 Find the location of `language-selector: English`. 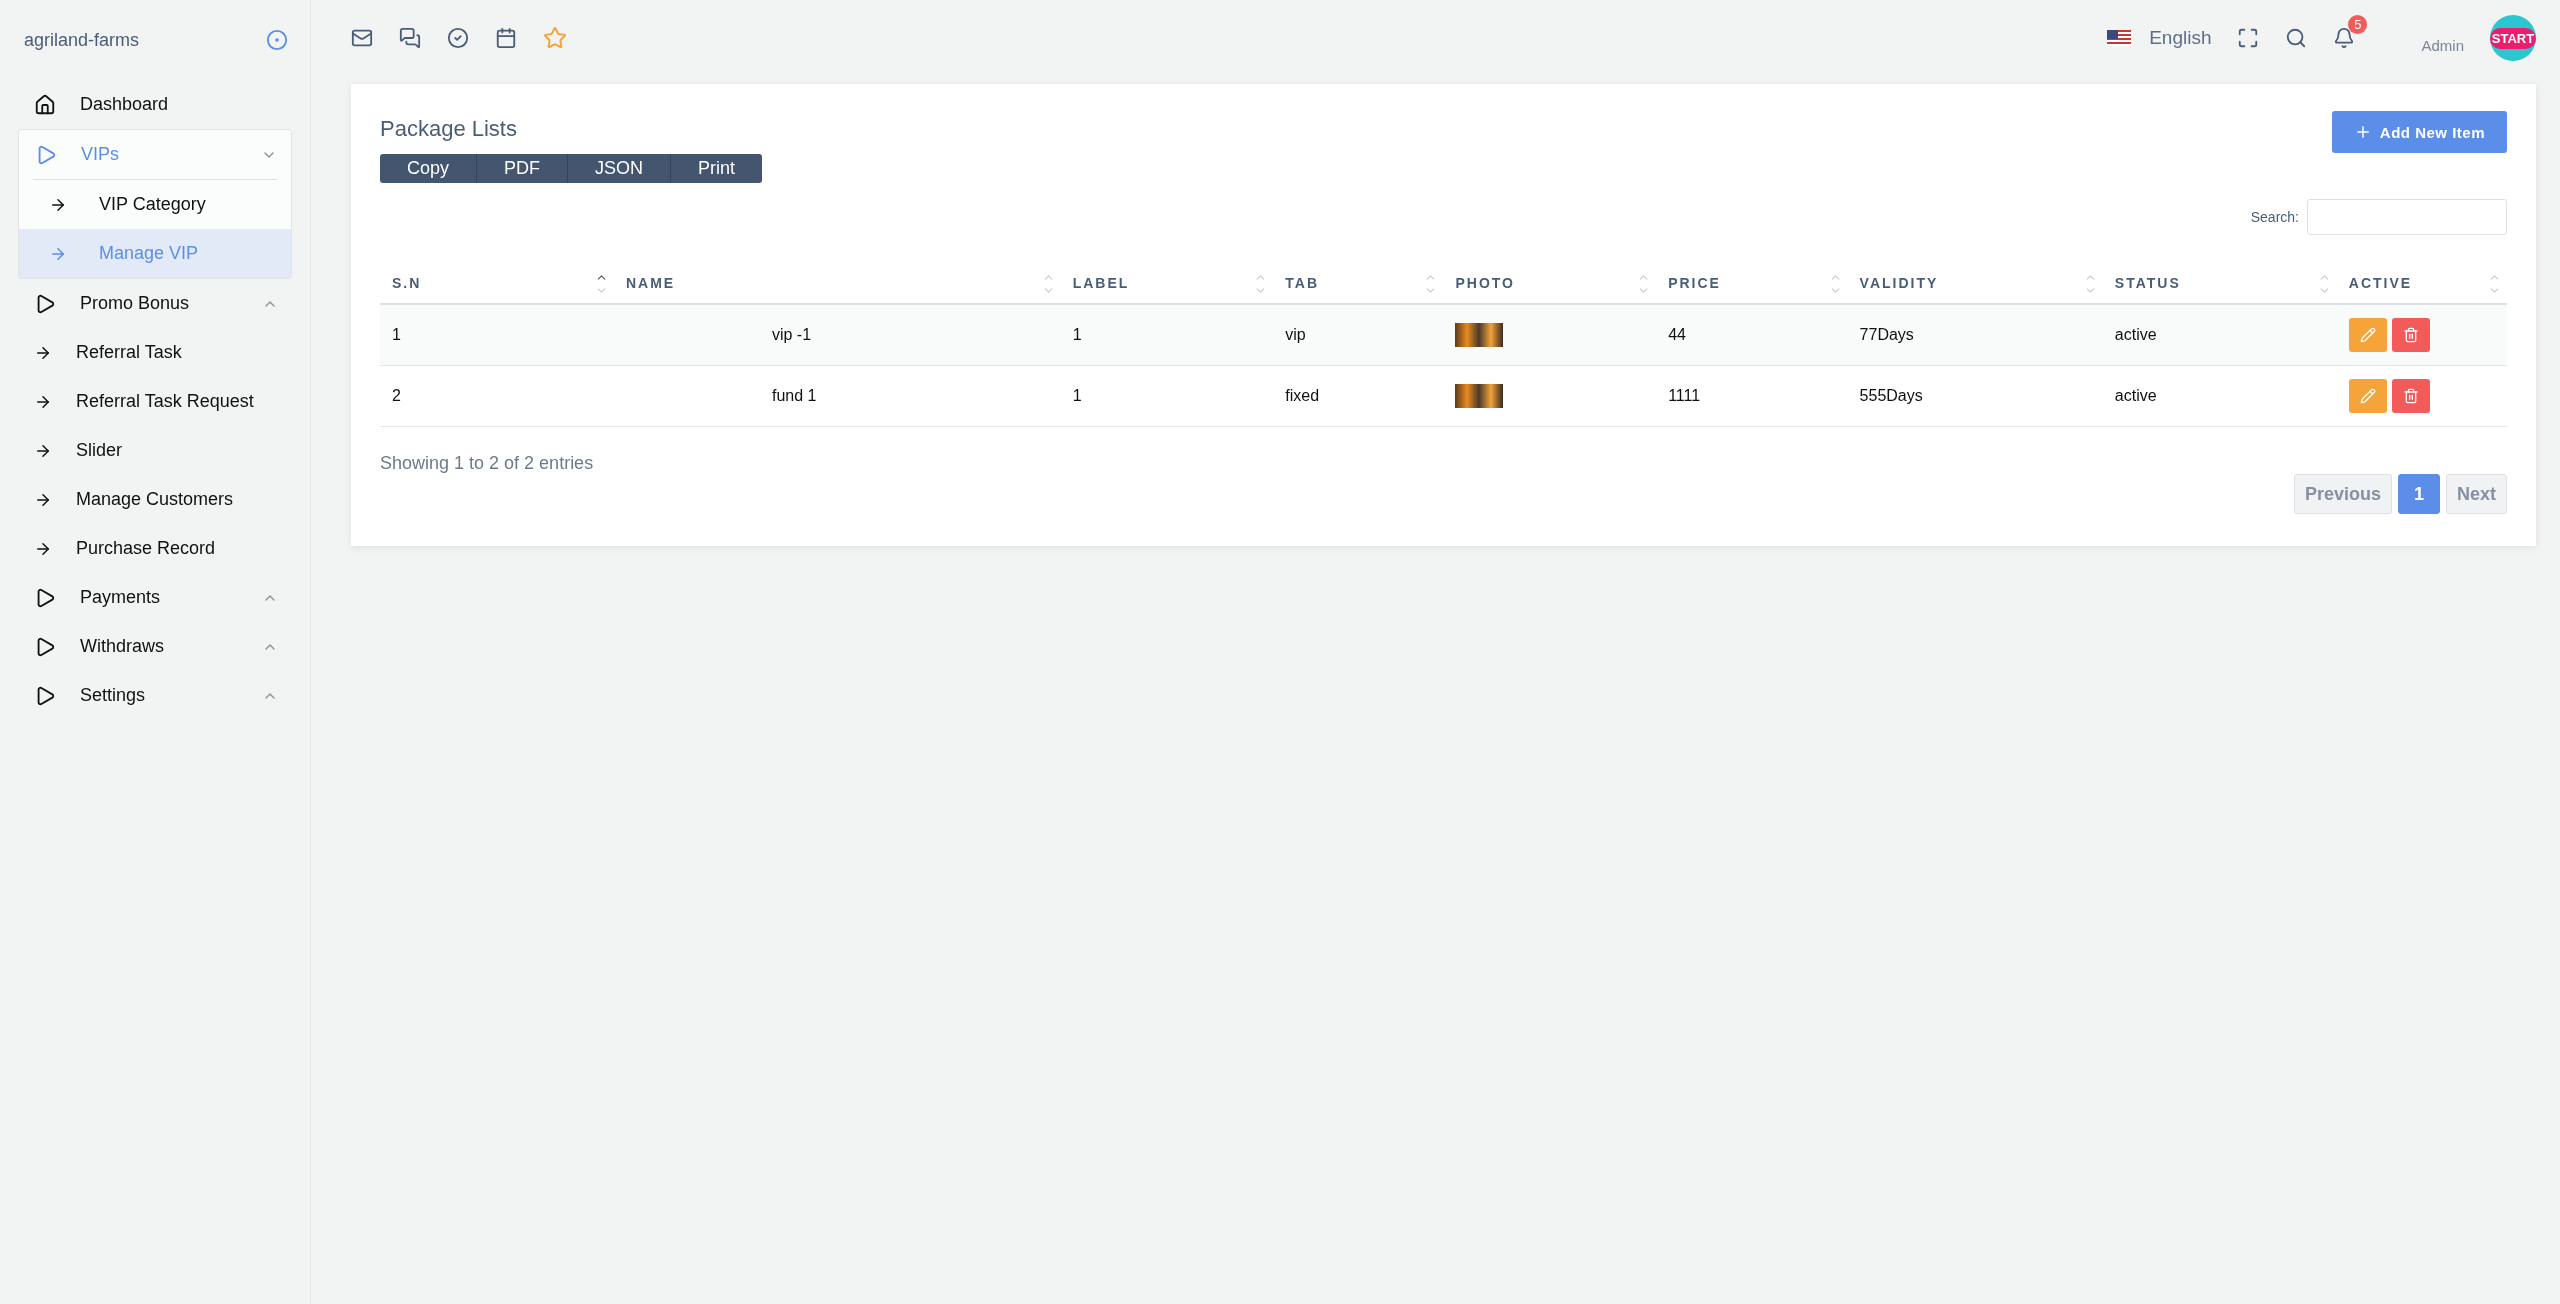

language-selector: English is located at coordinates (2159, 38).